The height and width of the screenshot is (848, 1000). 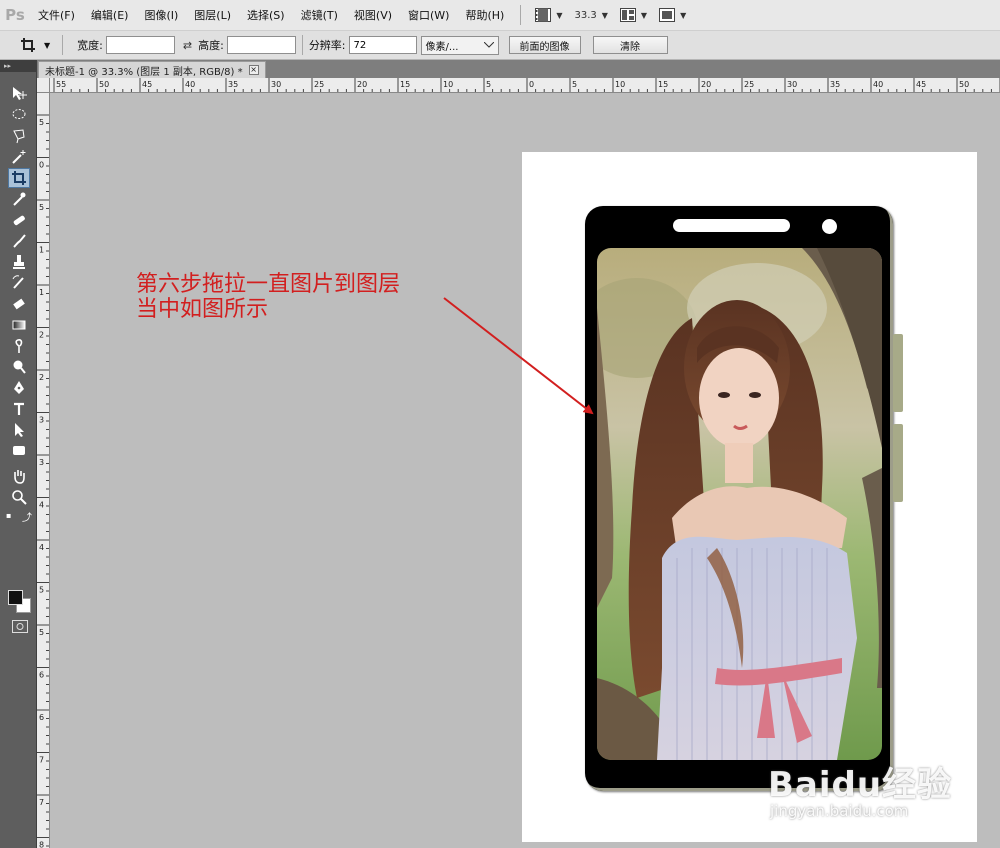 I want to click on crop-tool-icon, so click(x=19, y=178).